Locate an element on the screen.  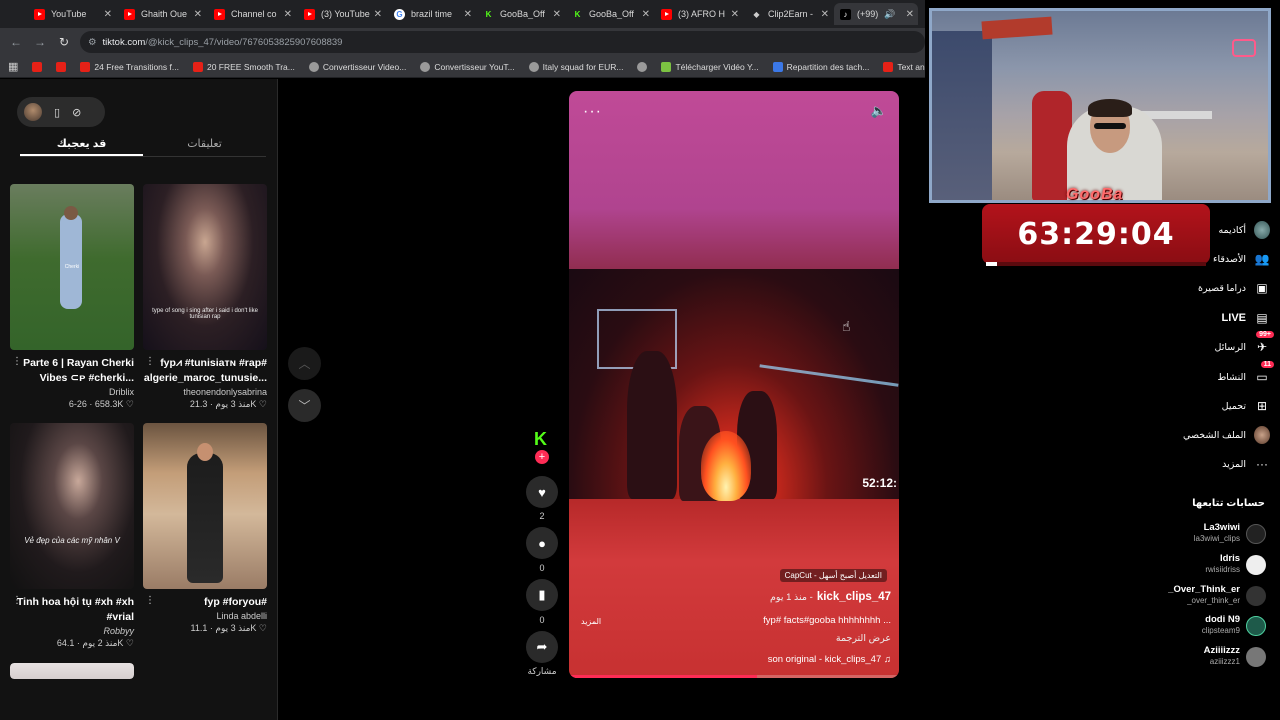
share-button: ➦ is located at coordinates (542, 647).